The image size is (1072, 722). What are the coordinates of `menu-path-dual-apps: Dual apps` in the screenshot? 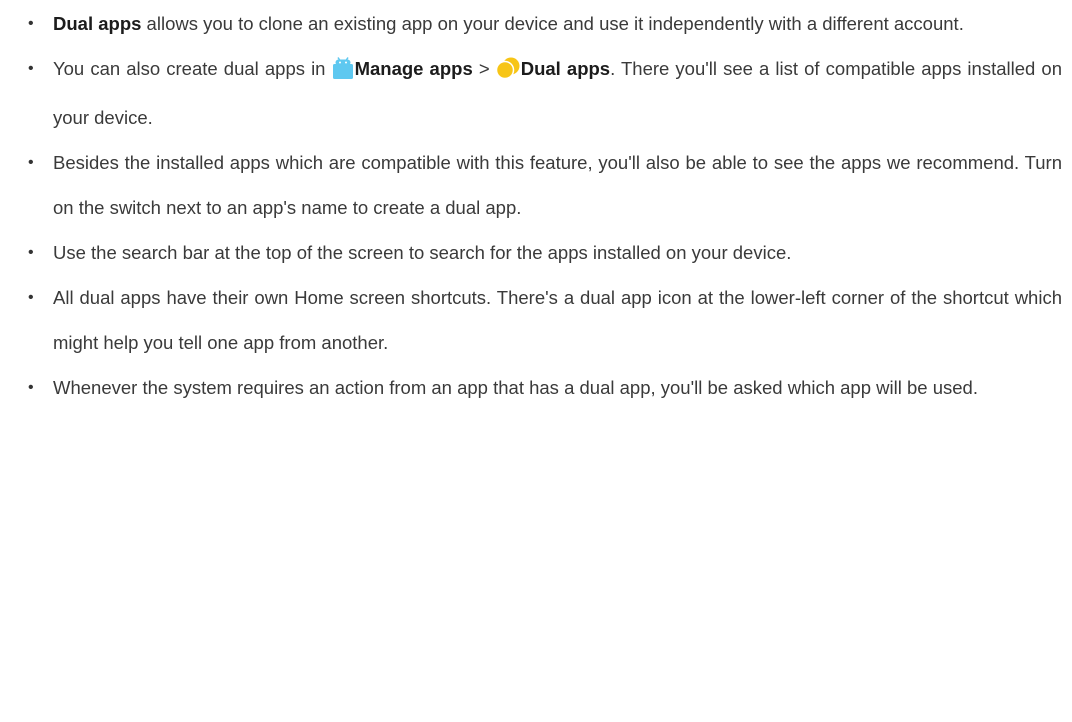 It's located at (565, 68).